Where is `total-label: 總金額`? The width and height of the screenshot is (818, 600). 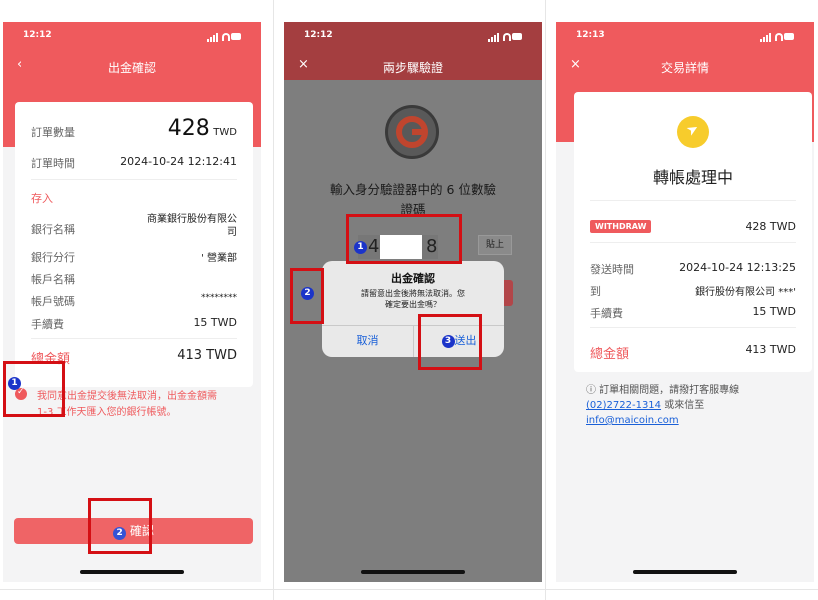
total-label: 總金額 is located at coordinates (610, 354).